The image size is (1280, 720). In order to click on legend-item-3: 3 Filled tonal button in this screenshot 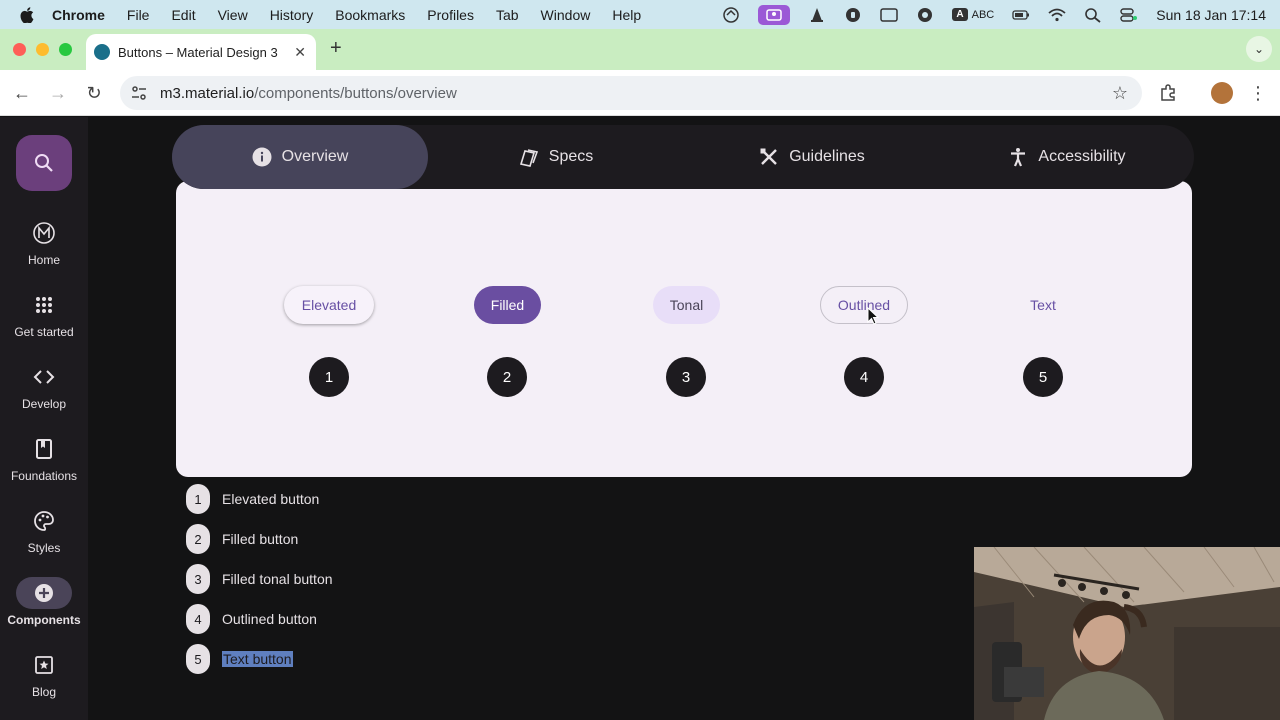, I will do `click(259, 579)`.